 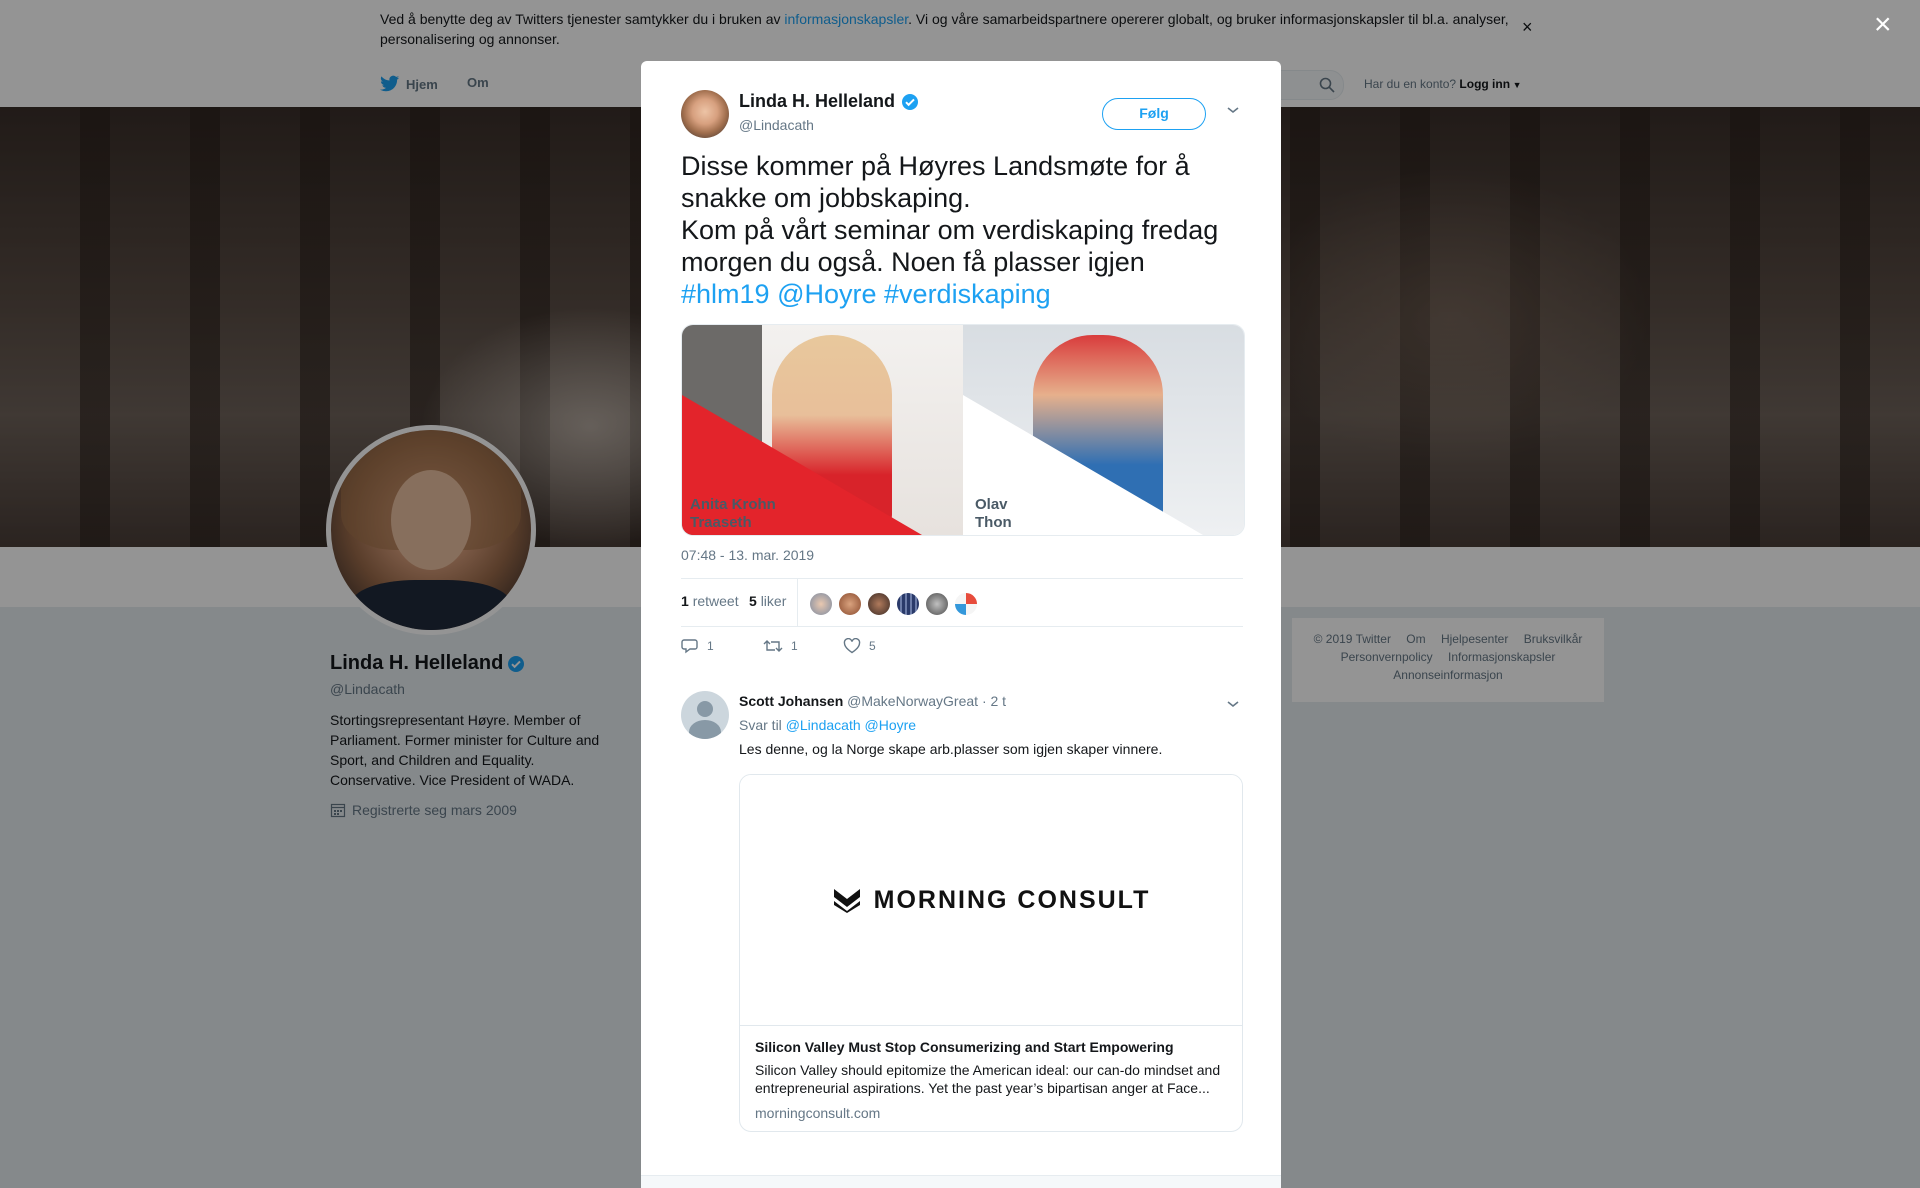 I want to click on overlay-close-button: ×, so click(x=1883, y=25).